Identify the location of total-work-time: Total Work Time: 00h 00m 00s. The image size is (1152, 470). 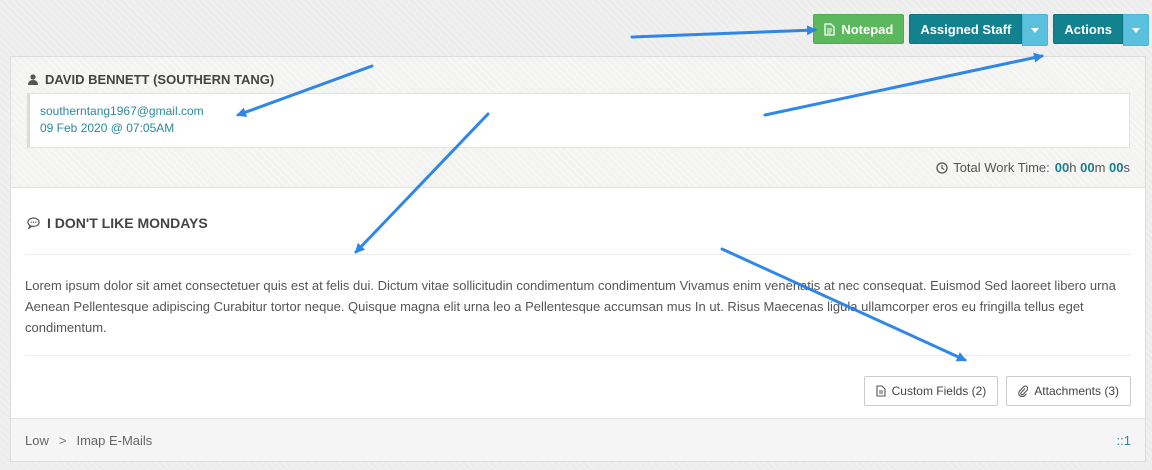
(1033, 167).